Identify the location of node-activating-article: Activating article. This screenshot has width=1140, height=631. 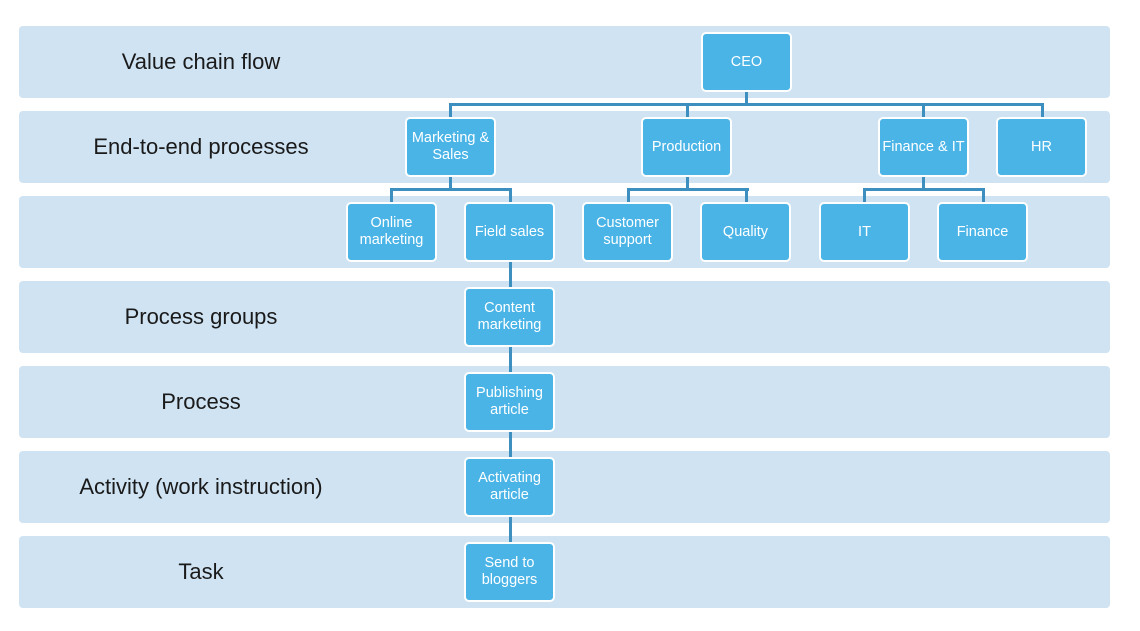
(509, 487).